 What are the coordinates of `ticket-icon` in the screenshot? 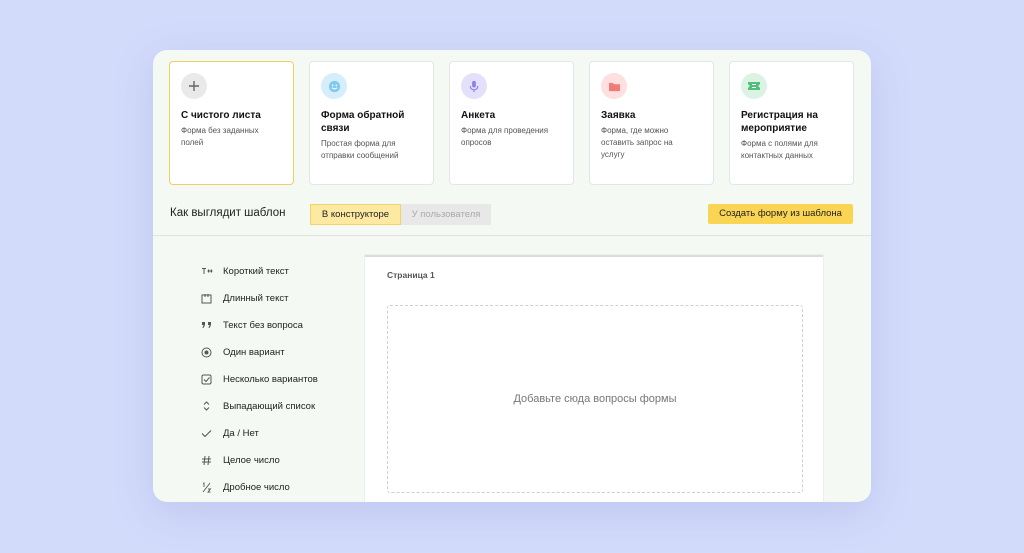 It's located at (754, 86).